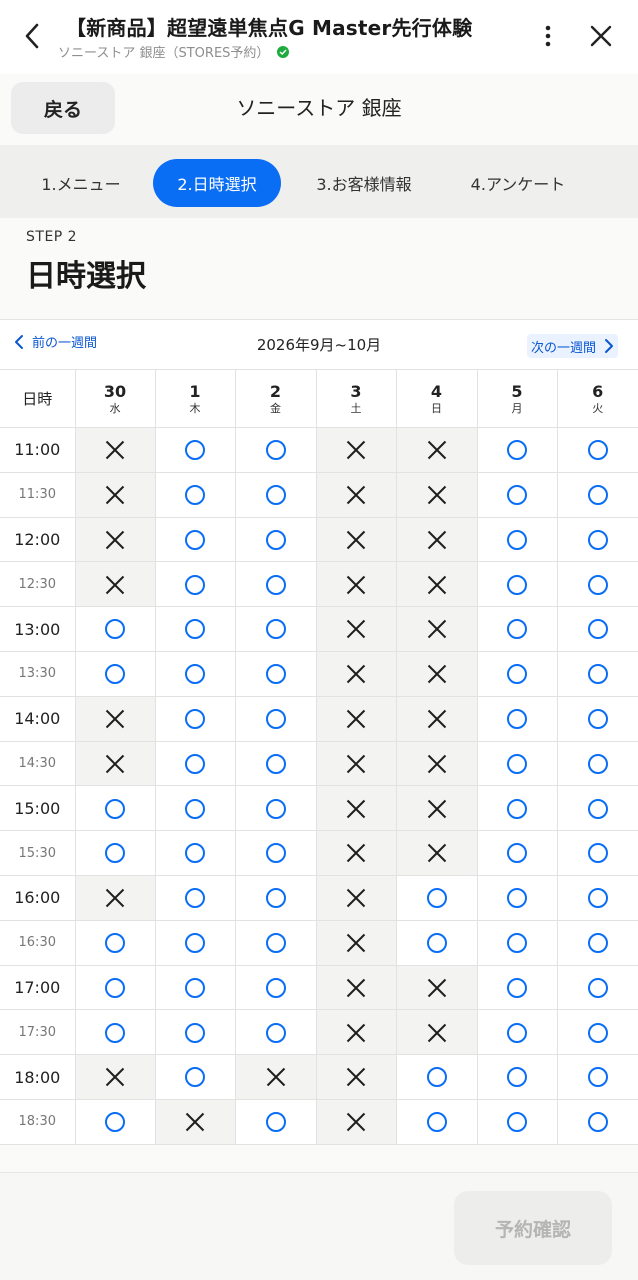 This screenshot has height=1280, width=638. What do you see at coordinates (356, 408) in the screenshot?
I see `day-weekday: 土` at bounding box center [356, 408].